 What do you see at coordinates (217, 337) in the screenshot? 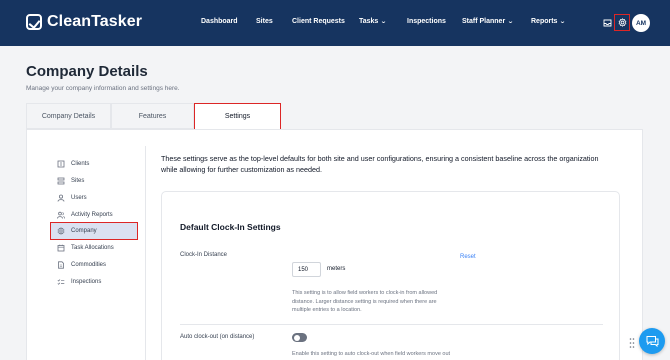
I see `auto-clock-out-label: Auto clock-out (on distance)` at bounding box center [217, 337].